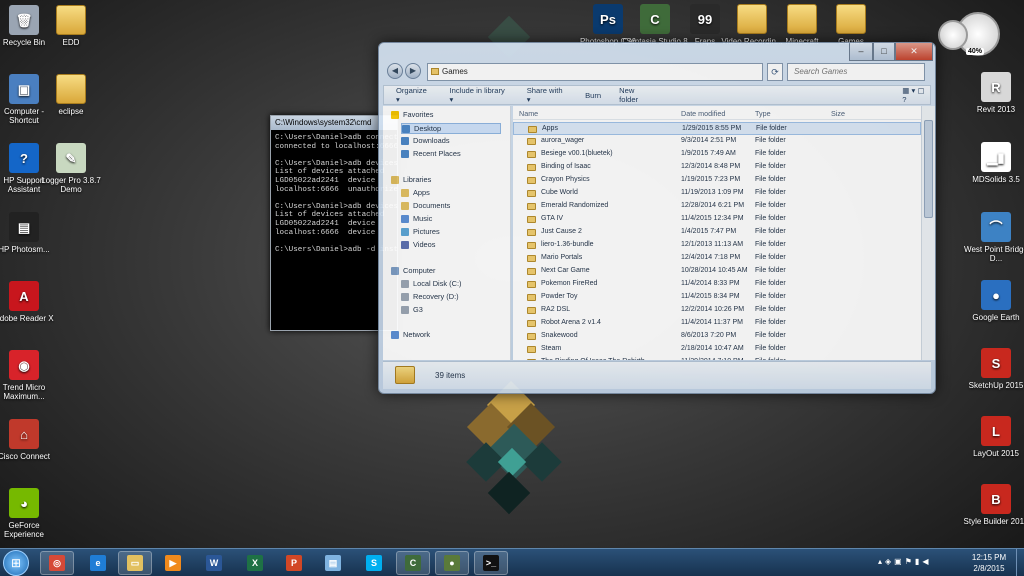  Describe the element at coordinates (410, 334) in the screenshot. I see `nav-network: Network` at that location.